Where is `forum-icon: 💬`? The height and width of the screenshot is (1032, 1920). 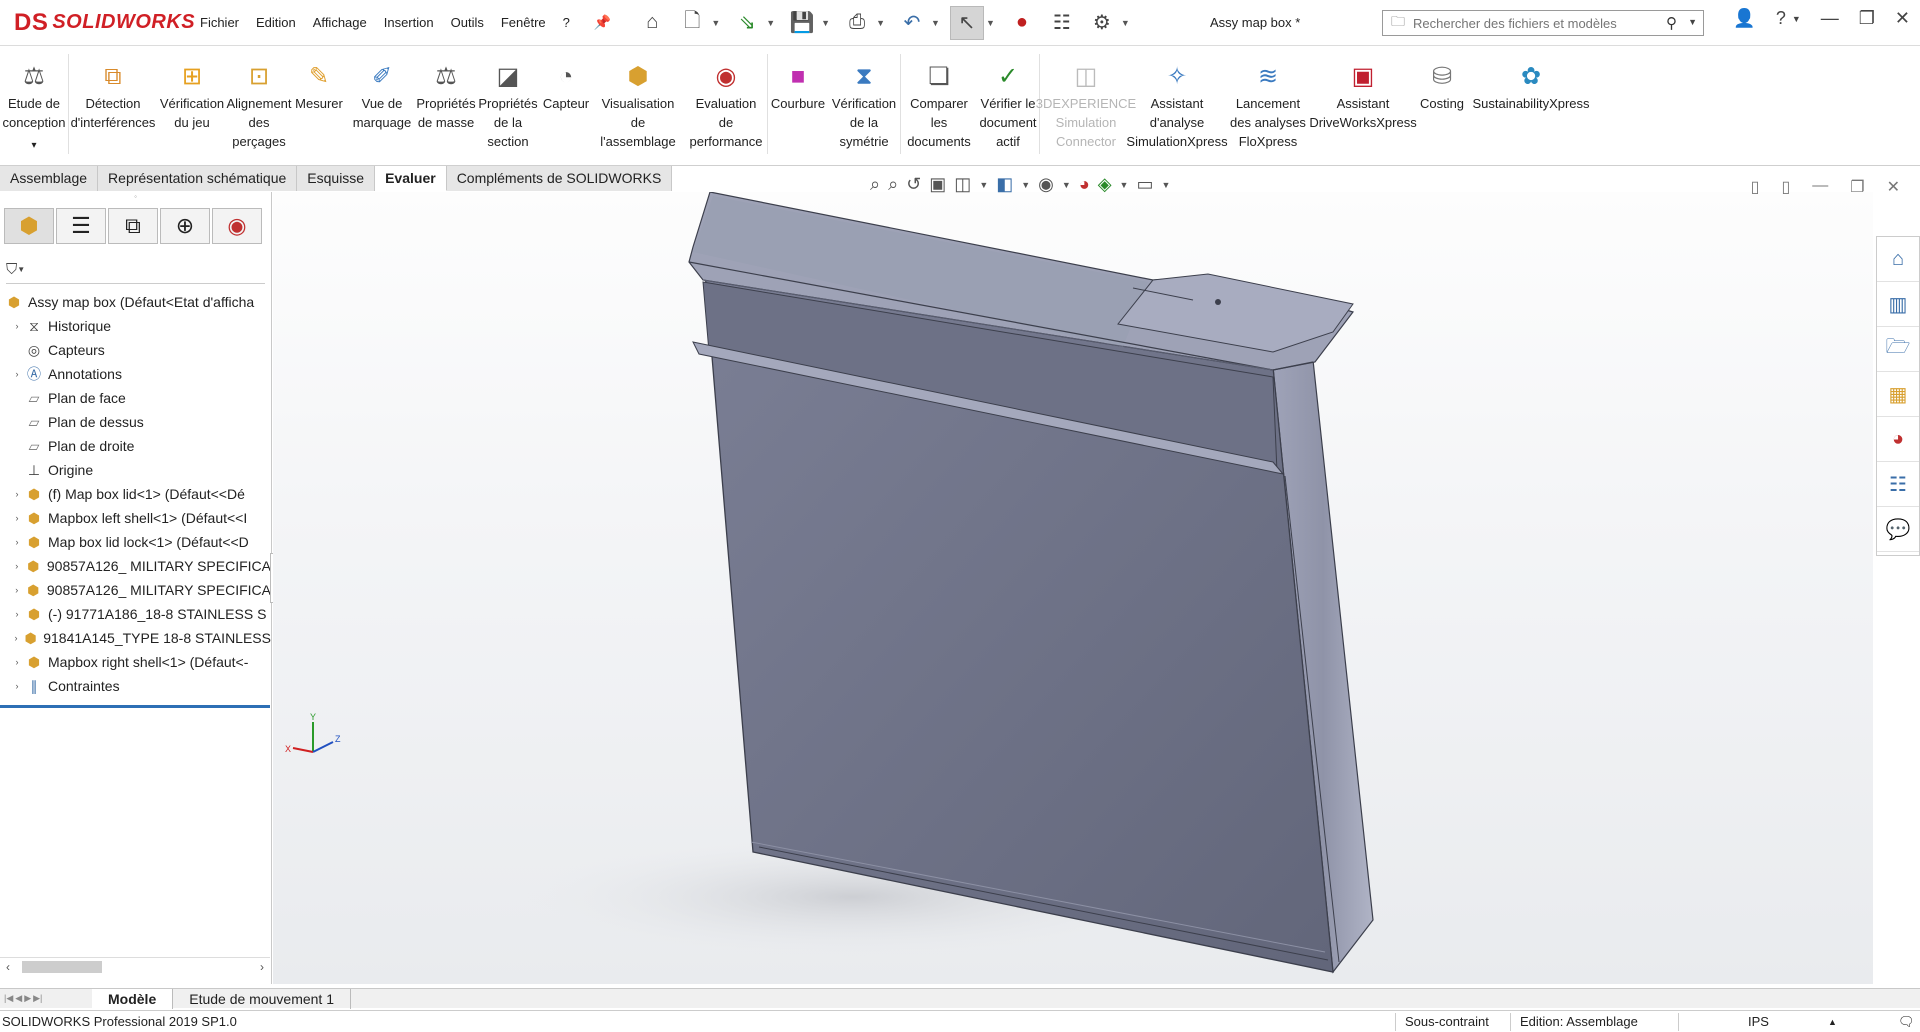
forum-icon: 💬 is located at coordinates (1898, 529).